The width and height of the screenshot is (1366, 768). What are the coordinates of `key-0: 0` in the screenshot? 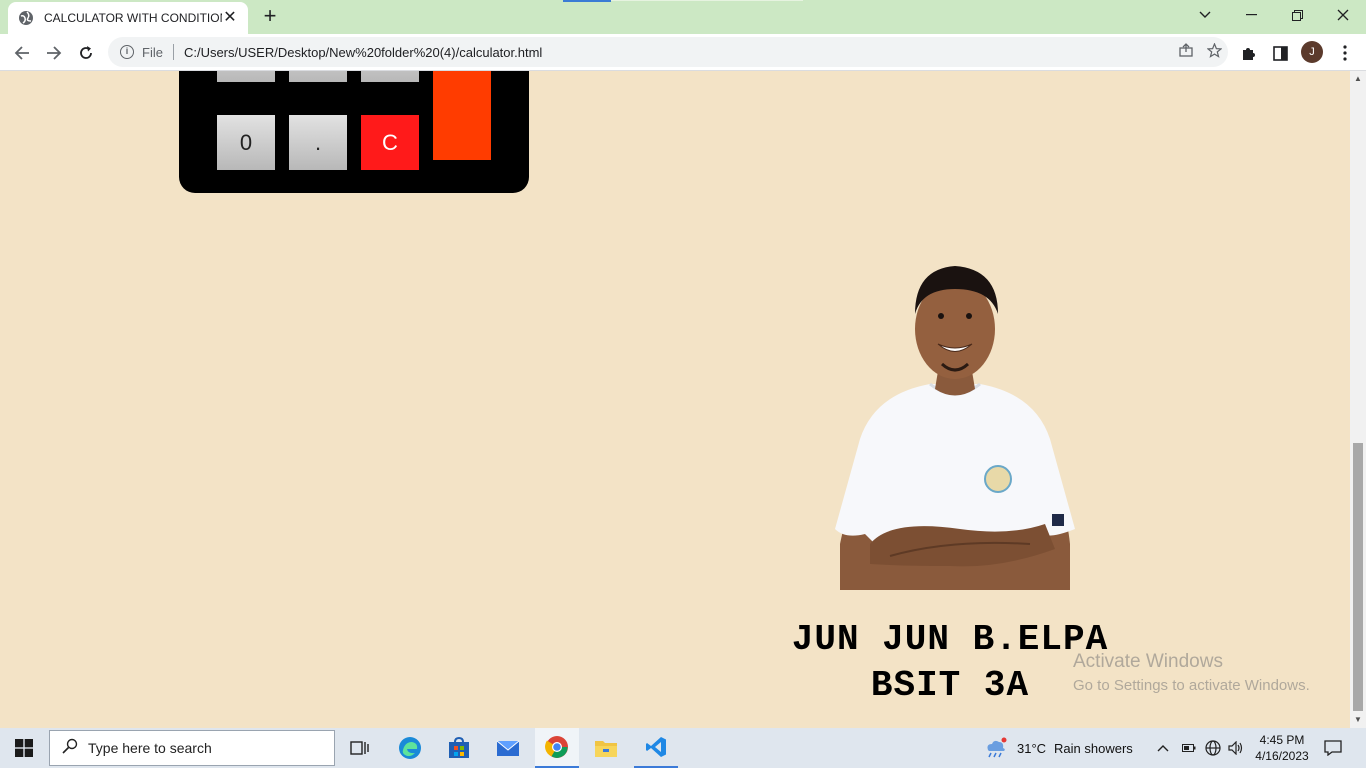 It's located at (246, 142).